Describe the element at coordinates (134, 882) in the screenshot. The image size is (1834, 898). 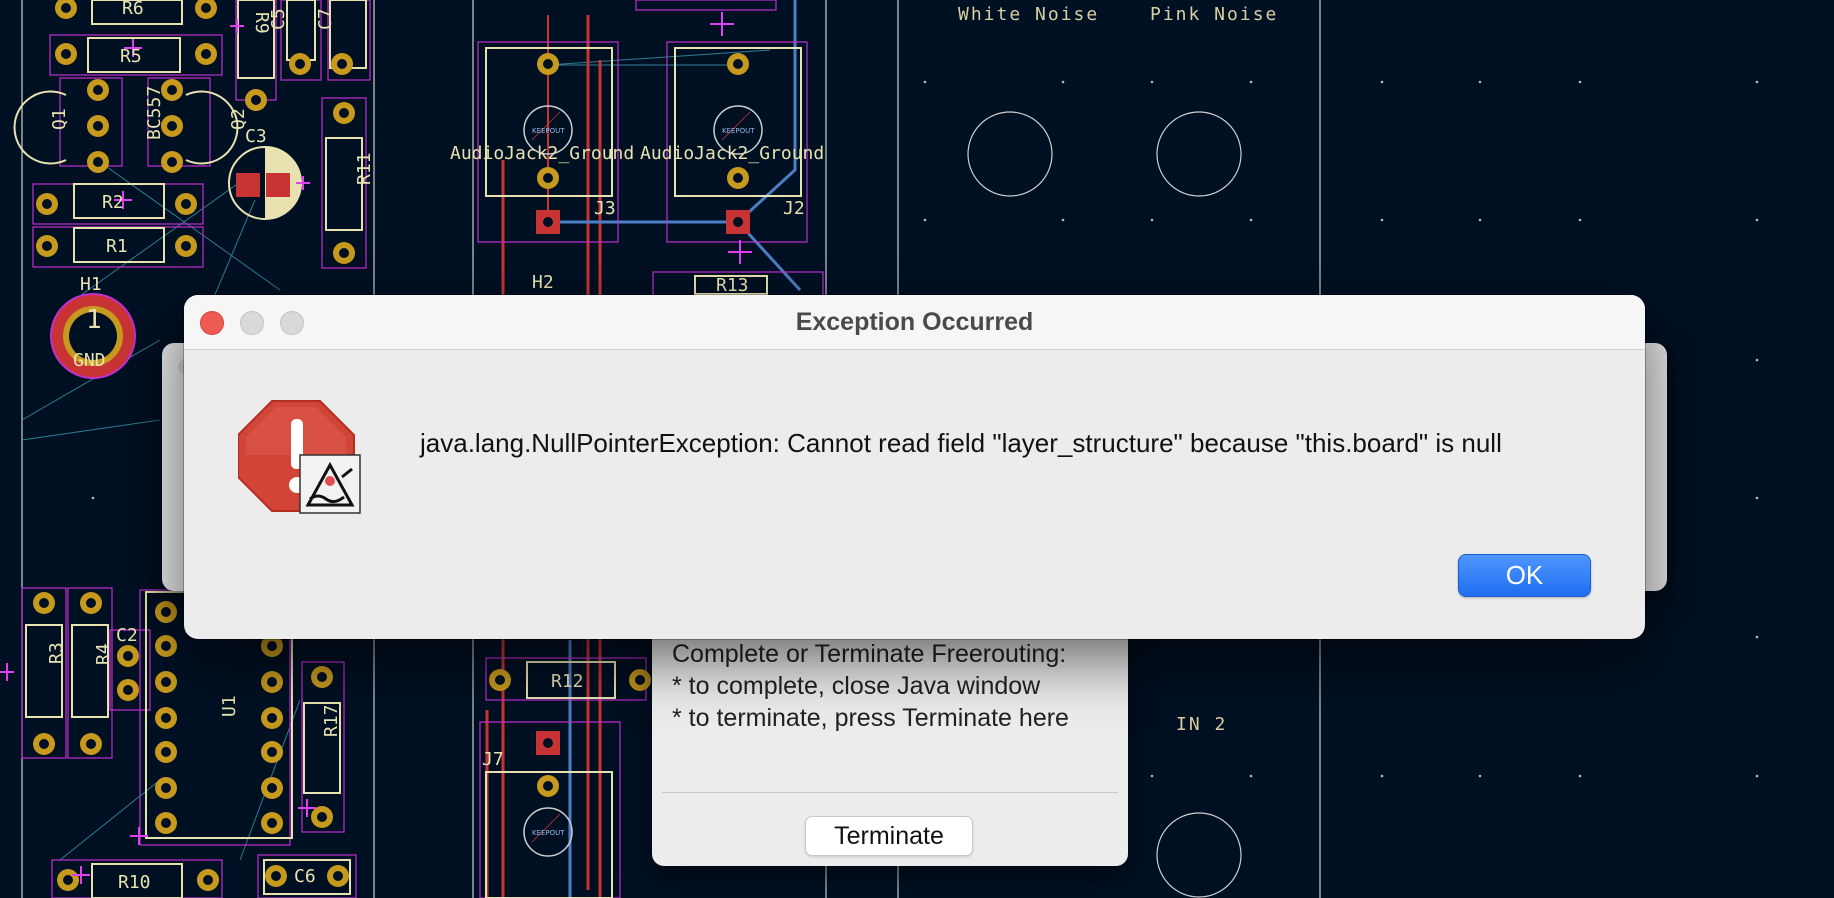
I see `pcb-ref: R10` at that location.